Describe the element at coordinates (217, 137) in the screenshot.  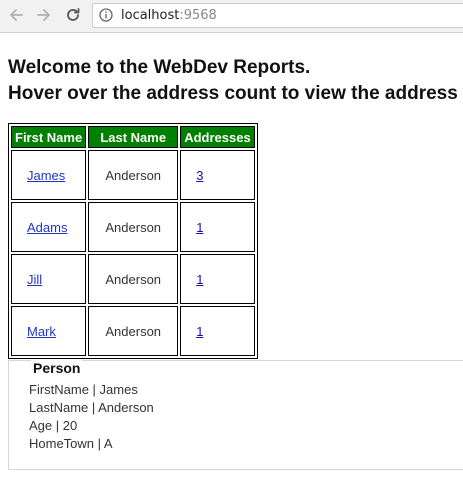
I see `header-addresses: Addresses` at that location.